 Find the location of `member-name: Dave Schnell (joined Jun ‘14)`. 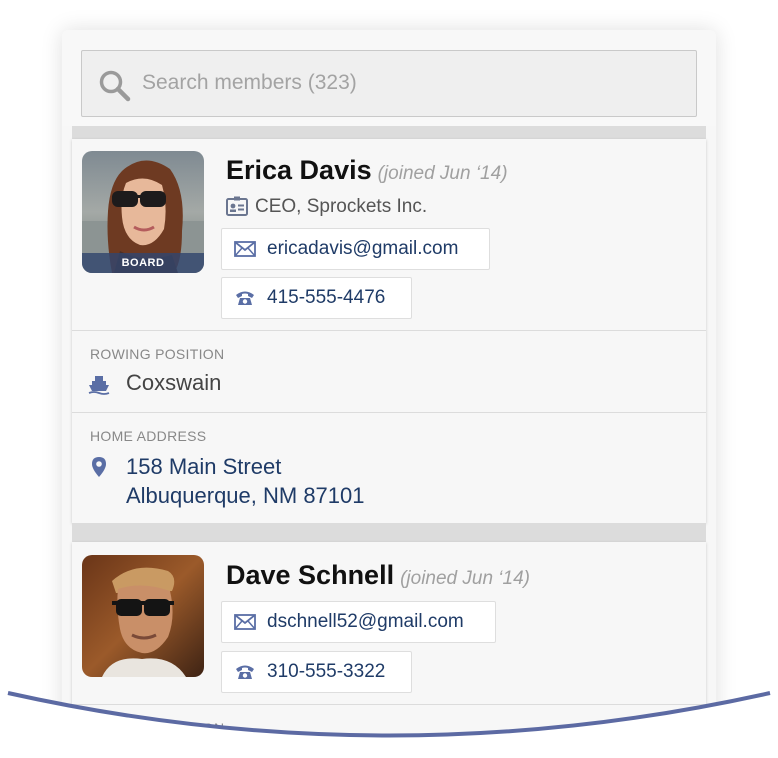

member-name: Dave Schnell (joined Jun ‘14) is located at coordinates (378, 575).